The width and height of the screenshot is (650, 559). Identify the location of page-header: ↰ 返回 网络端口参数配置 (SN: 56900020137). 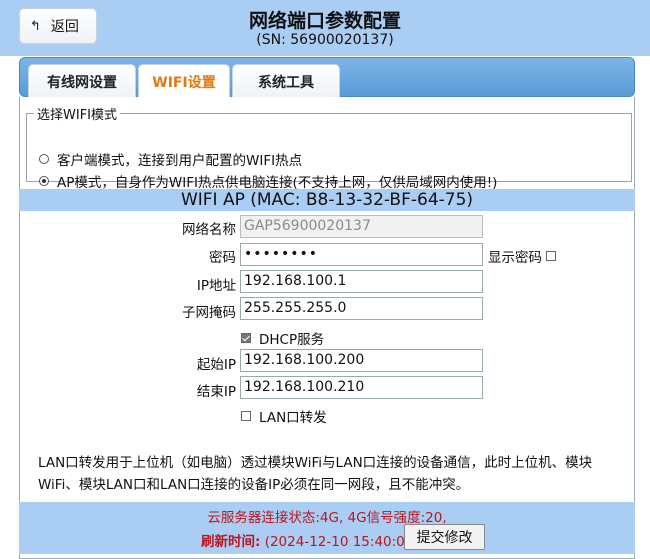
(325, 28).